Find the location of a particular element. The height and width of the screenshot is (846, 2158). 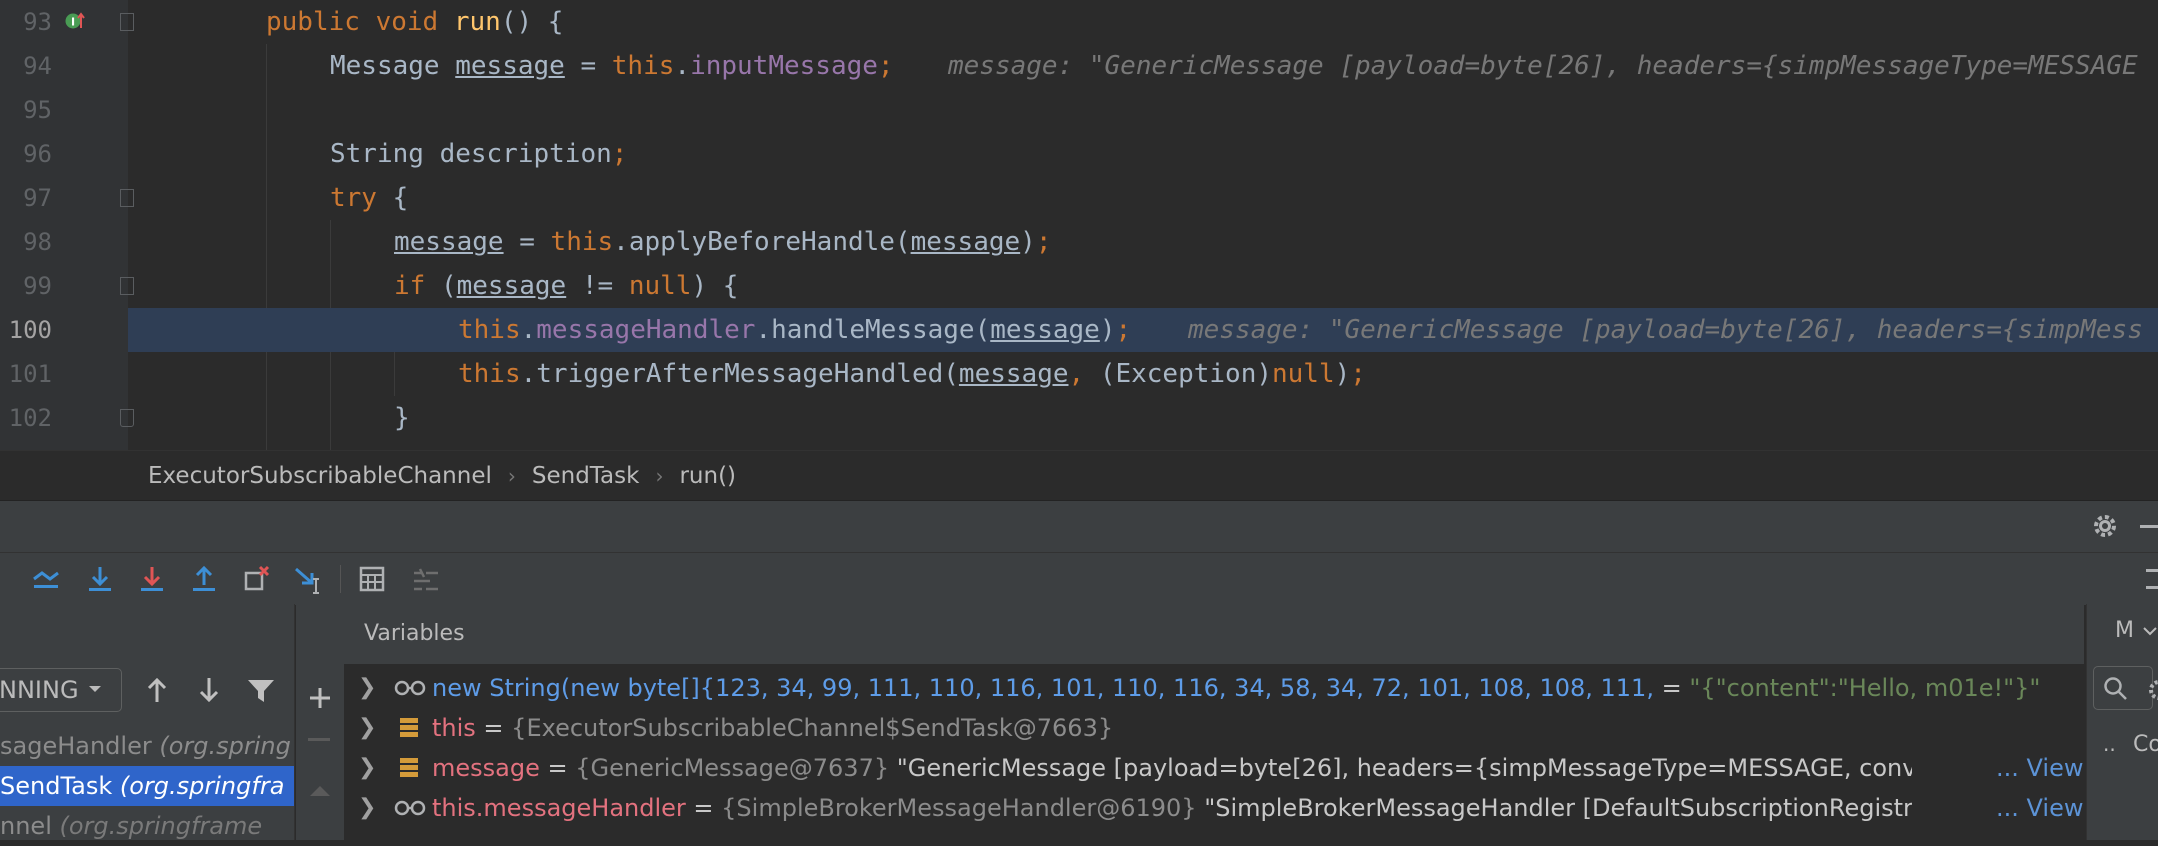

line-number: 97 is located at coordinates (37, 198).